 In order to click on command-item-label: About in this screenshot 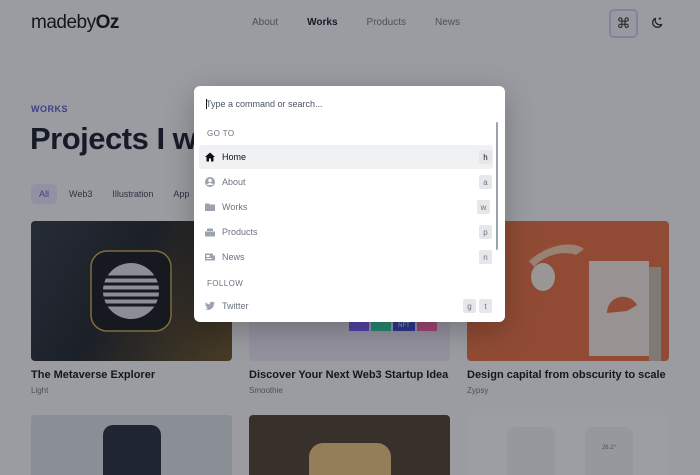, I will do `click(234, 182)`.